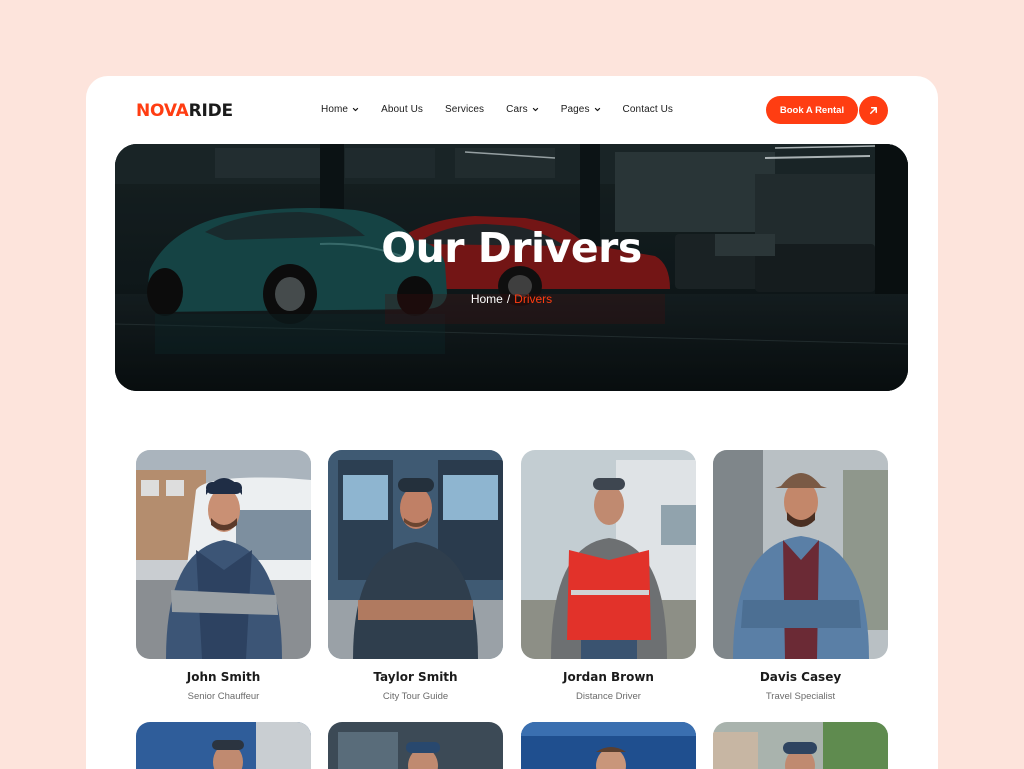 This screenshot has height=769, width=1024. What do you see at coordinates (608, 677) in the screenshot?
I see `driver-name: Jordan Brown` at bounding box center [608, 677].